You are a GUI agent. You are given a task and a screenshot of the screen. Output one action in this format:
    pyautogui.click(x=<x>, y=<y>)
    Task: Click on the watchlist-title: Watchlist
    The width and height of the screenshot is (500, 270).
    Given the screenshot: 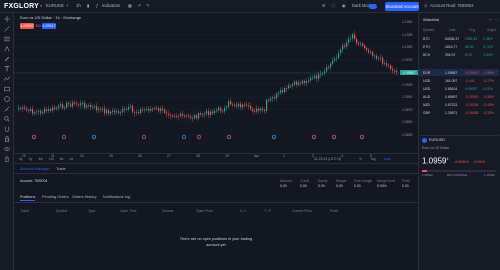 What is the action you would take?
    pyautogui.click(x=431, y=19)
    